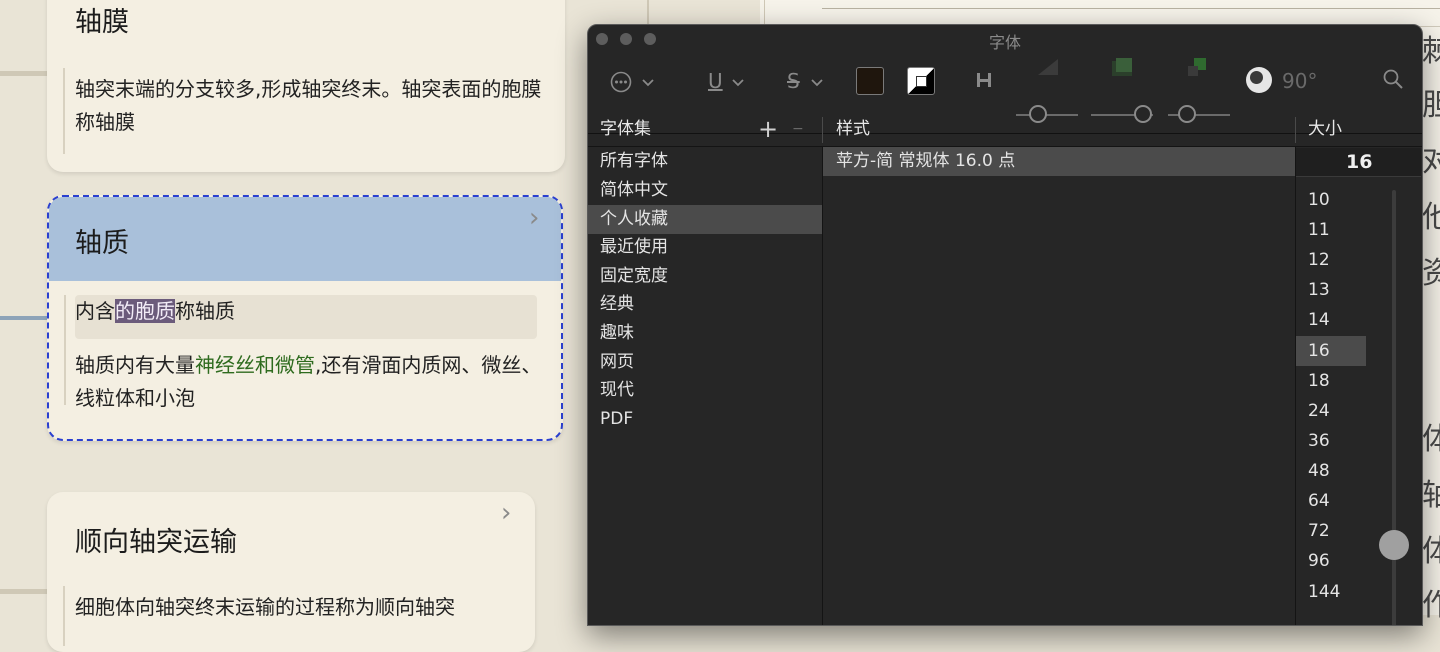 Image resolution: width=1440 pixels, height=652 pixels. What do you see at coordinates (625, 129) in the screenshot?
I see `collections-header: 字体集` at bounding box center [625, 129].